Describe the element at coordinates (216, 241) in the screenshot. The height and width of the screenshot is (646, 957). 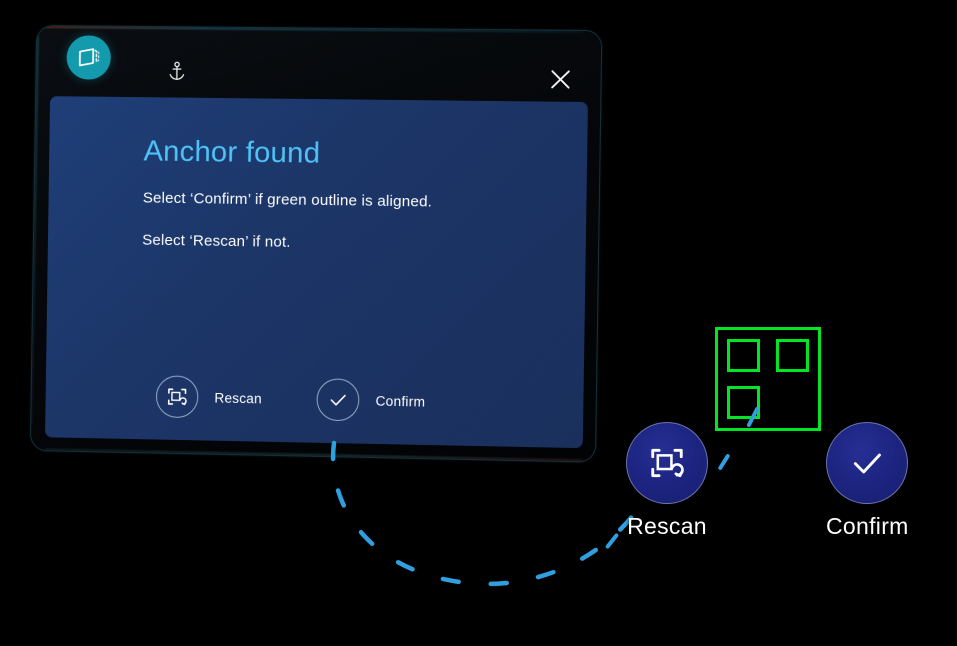
I see `dialog-instruction-rescan: Select ‘Rescan’ if not.` at that location.